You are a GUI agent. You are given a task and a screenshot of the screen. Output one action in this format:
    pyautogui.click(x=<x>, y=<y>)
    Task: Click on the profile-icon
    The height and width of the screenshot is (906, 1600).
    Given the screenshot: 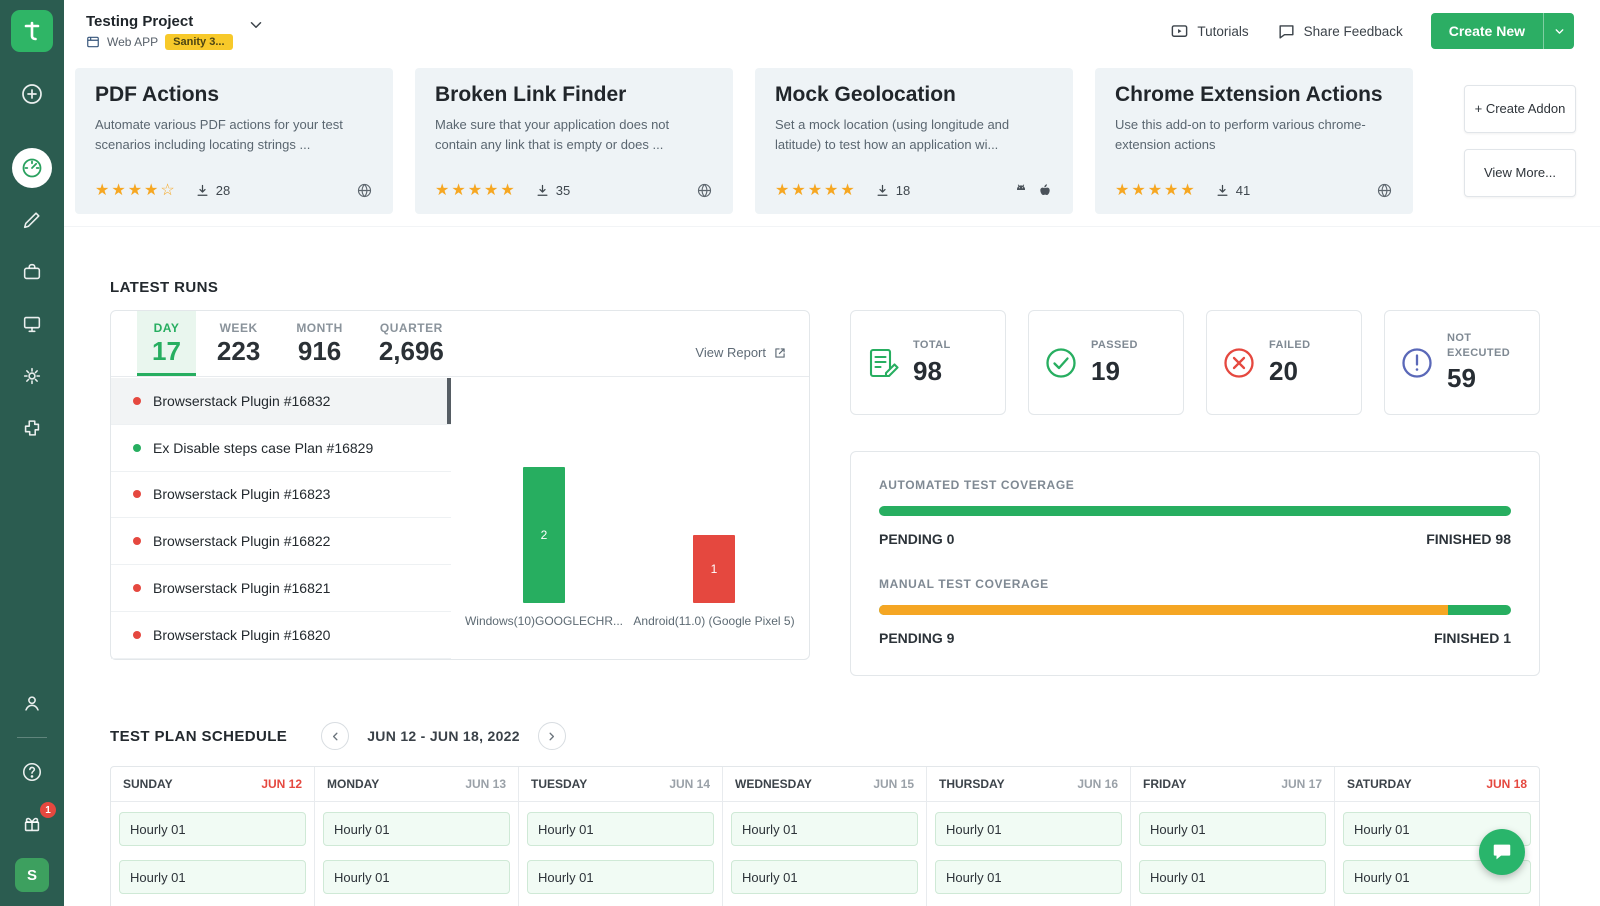 What is the action you would take?
    pyautogui.click(x=32, y=703)
    